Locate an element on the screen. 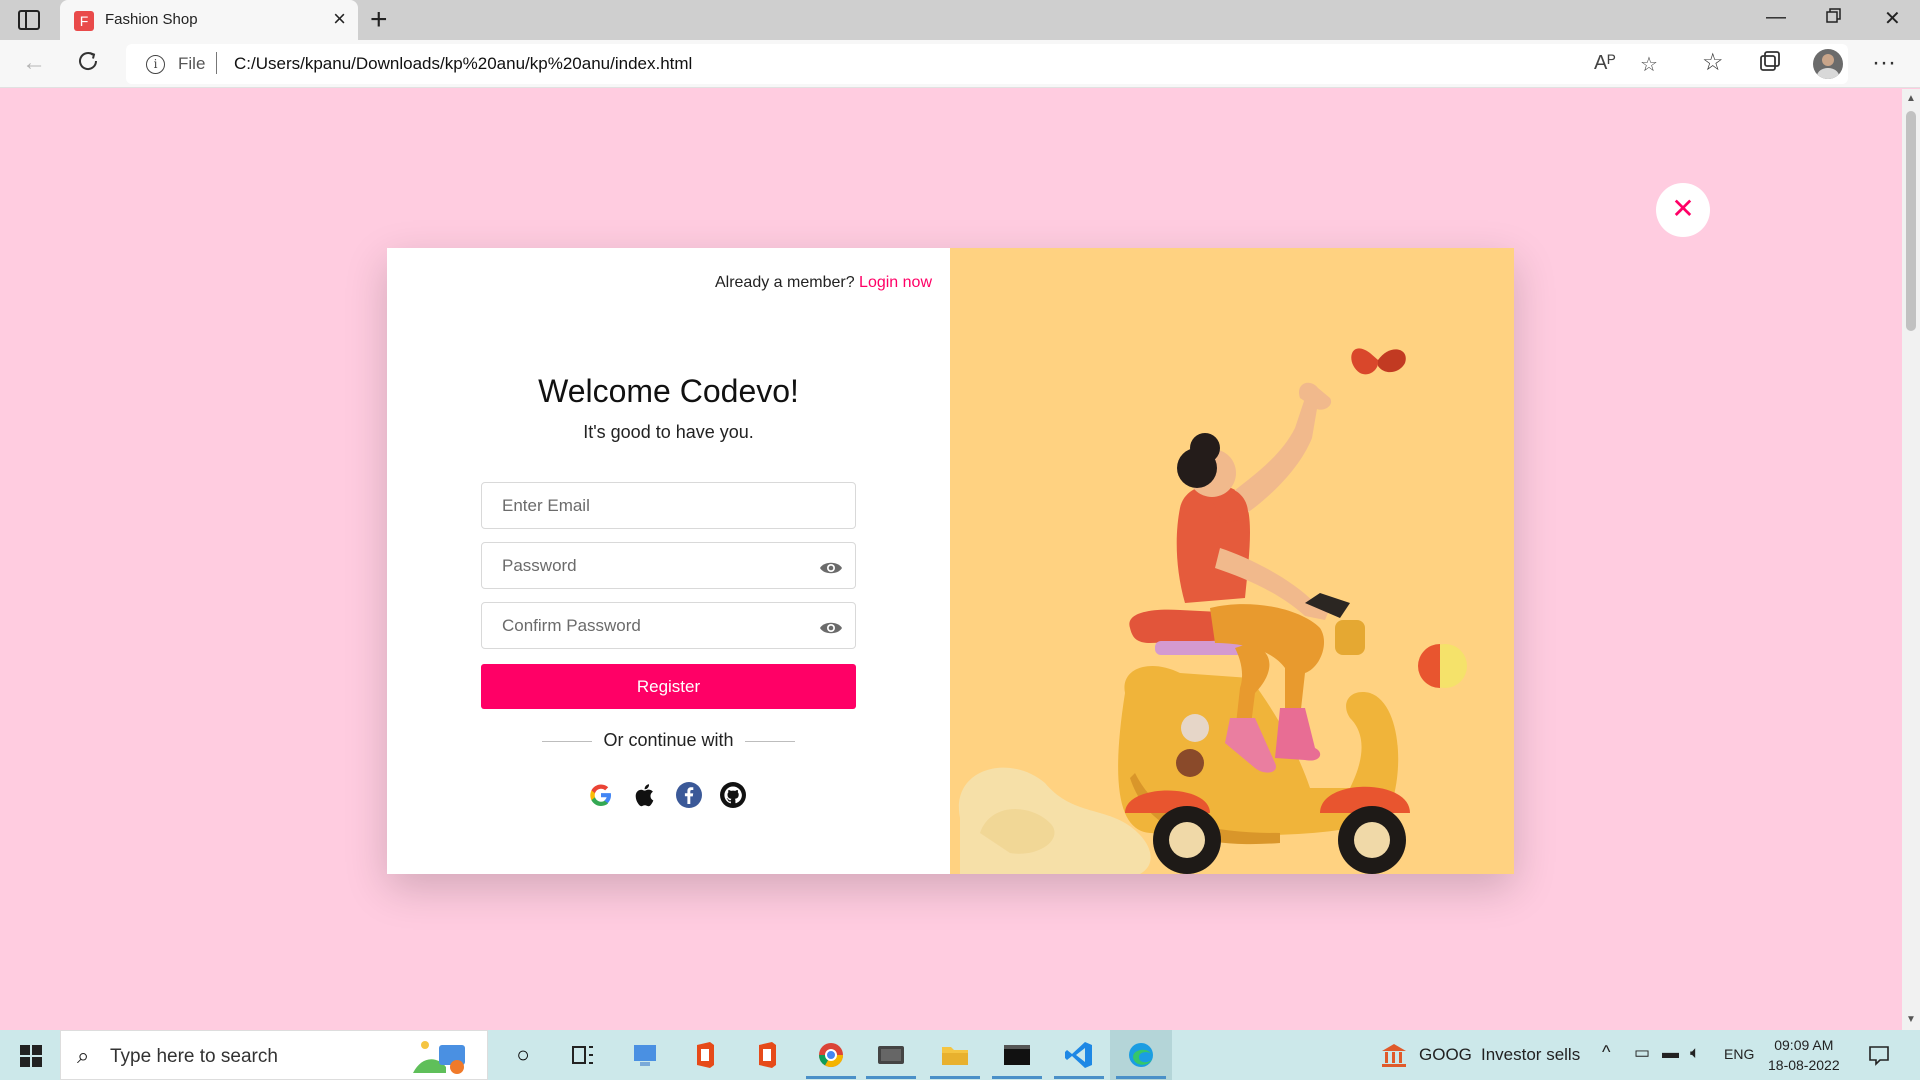 Image resolution: width=1920 pixels, height=1080 pixels. tab-strip: F Fashion Shop × + — ✕ is located at coordinates (960, 20).